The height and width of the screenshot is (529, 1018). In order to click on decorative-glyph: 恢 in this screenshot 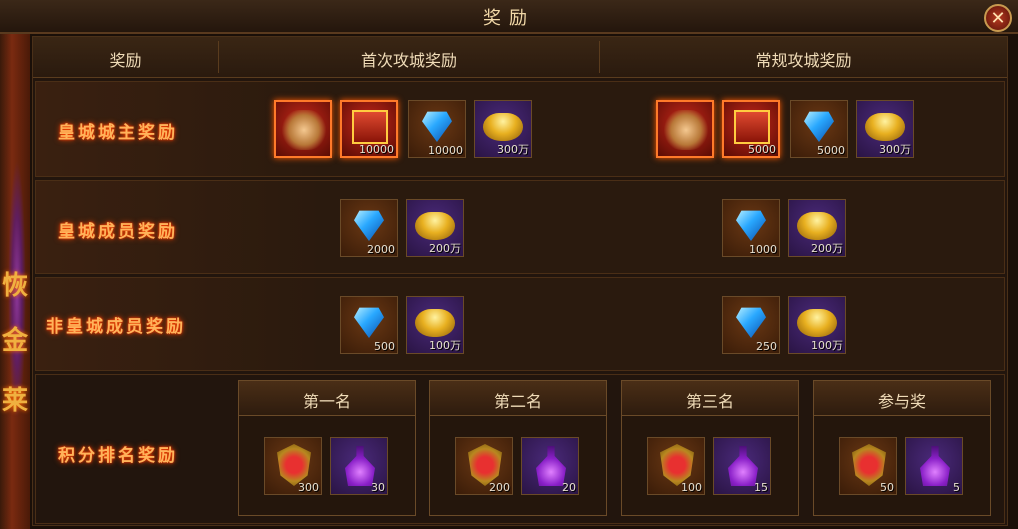, I will do `click(15, 286)`.